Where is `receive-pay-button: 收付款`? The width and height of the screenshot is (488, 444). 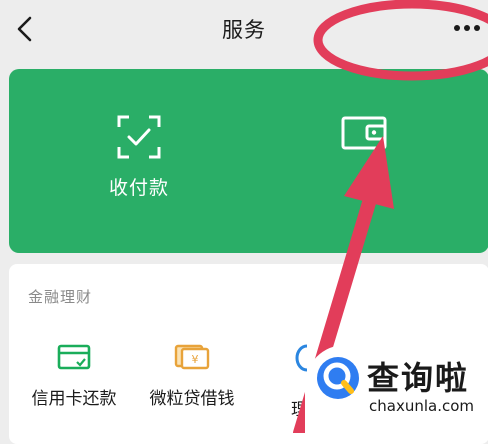 receive-pay-button: 收付款 is located at coordinates (139, 156).